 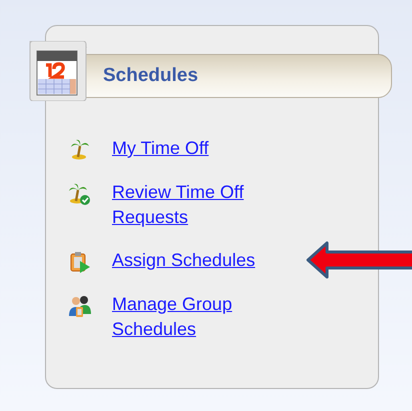 I want to click on menu-link: Review Time Off Requests, so click(x=202, y=205).